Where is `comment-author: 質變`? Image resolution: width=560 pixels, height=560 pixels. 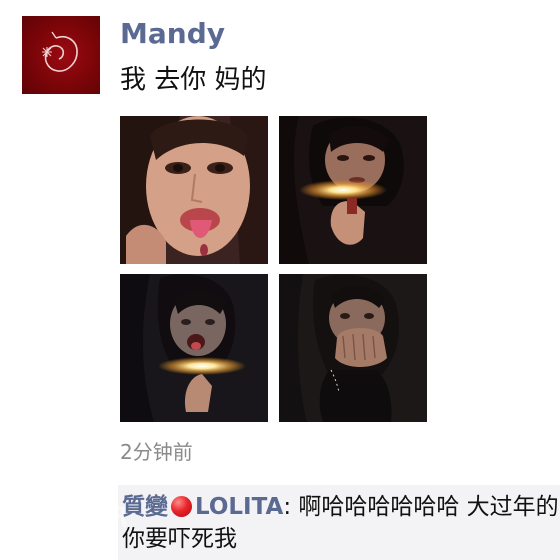 comment-author: 質變 is located at coordinates (145, 507).